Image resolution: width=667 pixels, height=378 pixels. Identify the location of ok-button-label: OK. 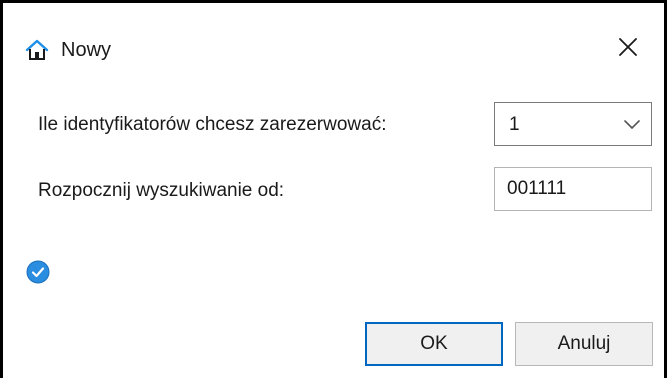
(434, 343).